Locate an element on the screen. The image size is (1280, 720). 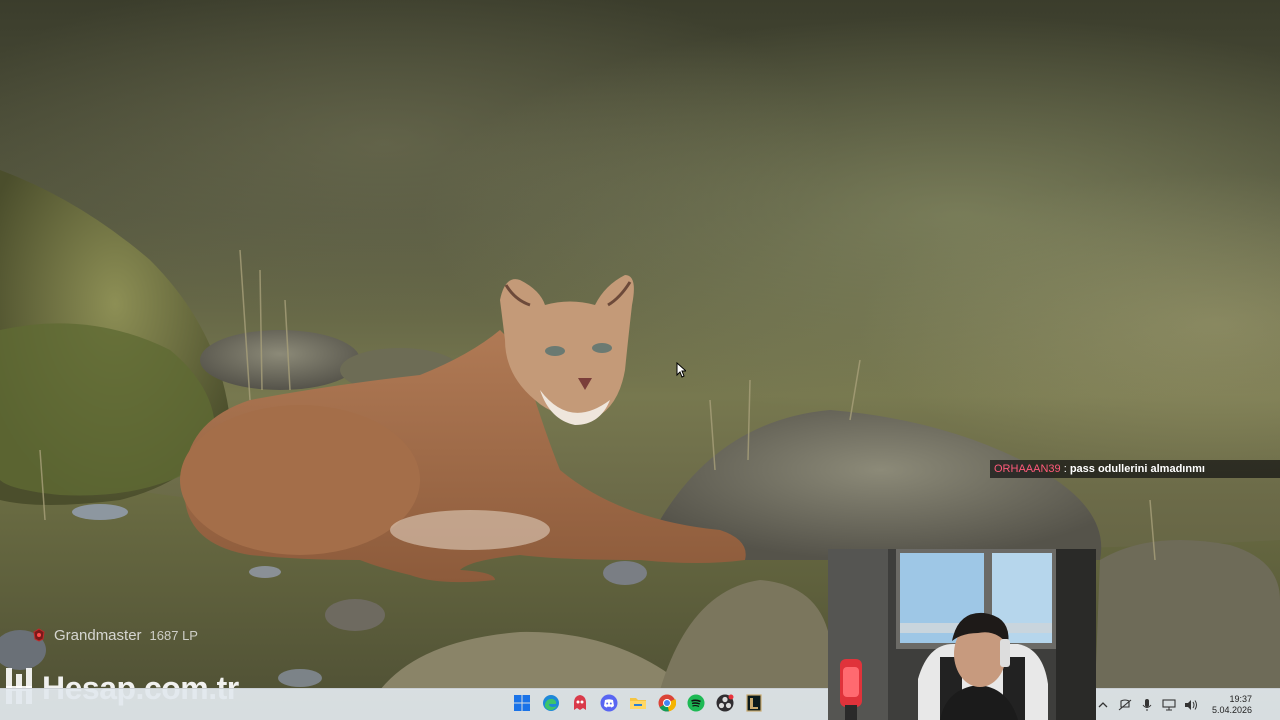
folder-icon is located at coordinates (638, 705).